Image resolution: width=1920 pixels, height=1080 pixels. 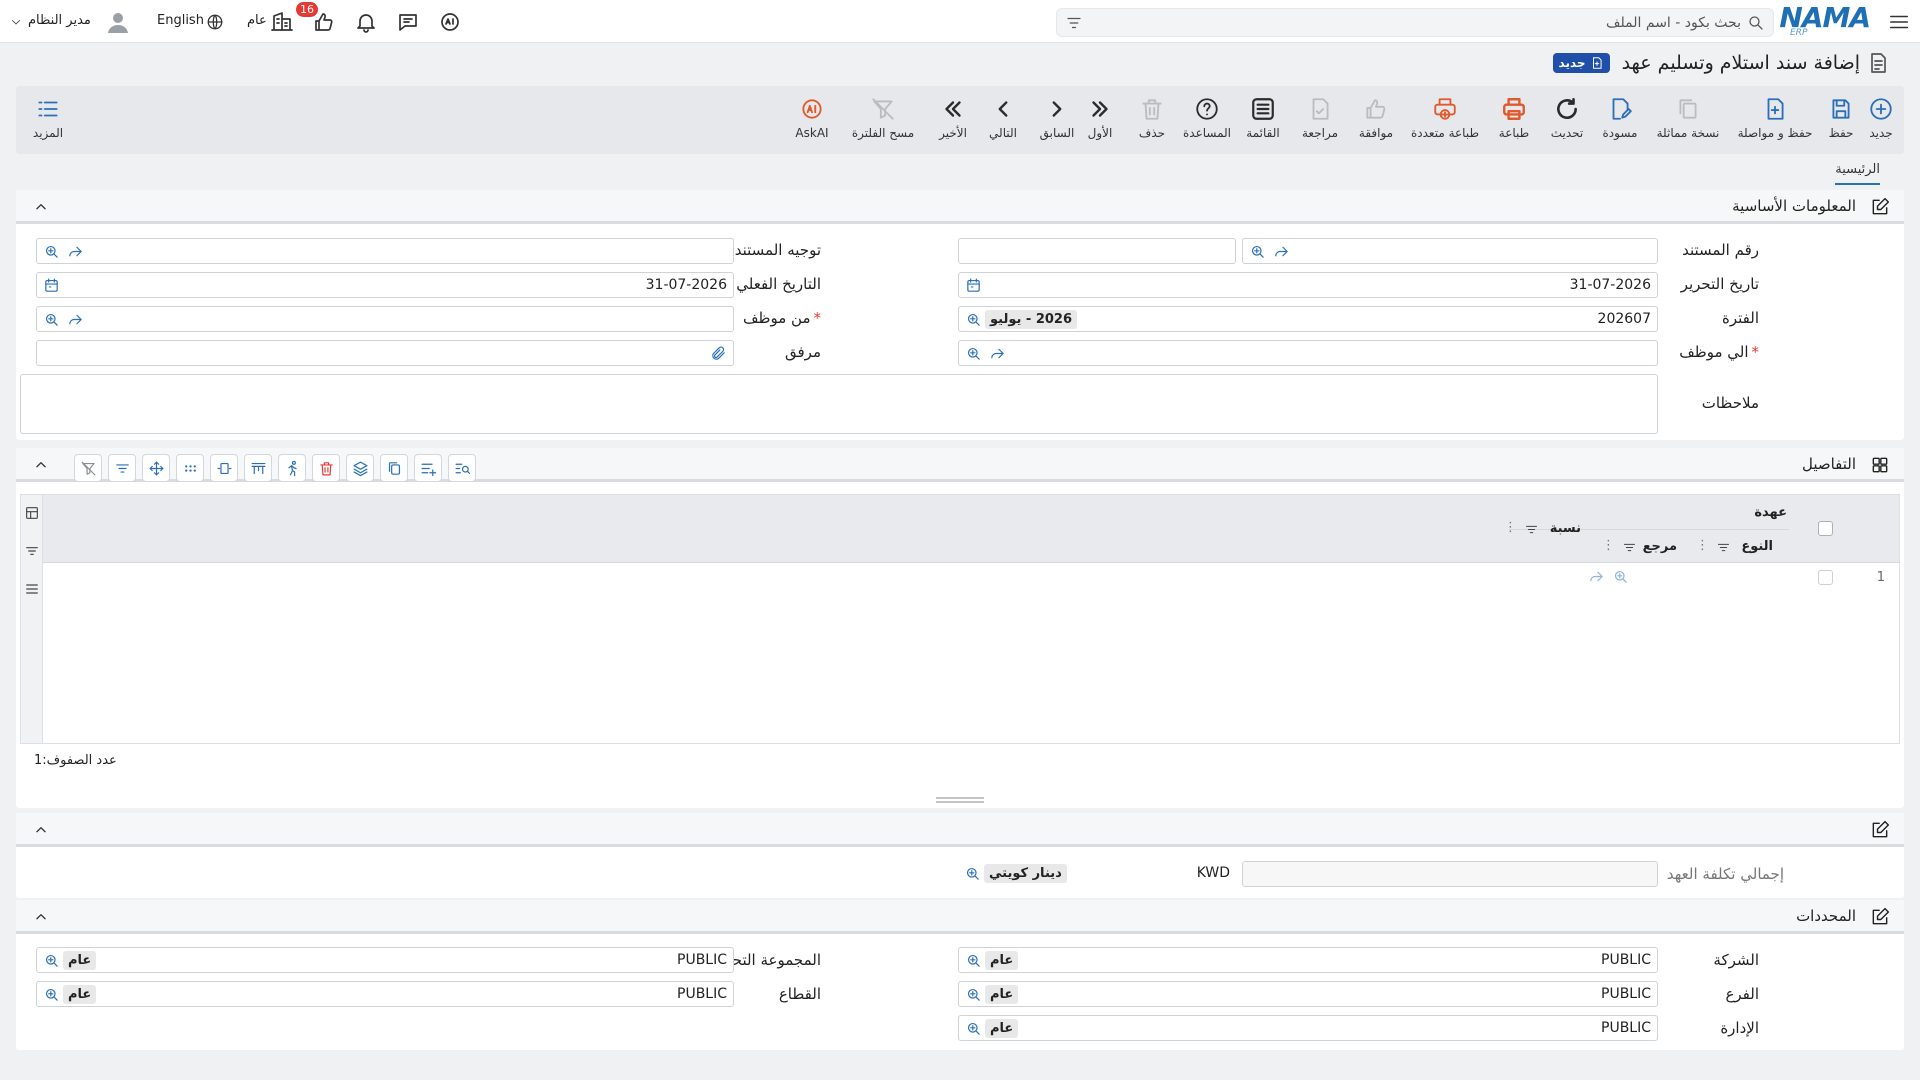 I want to click on search-input, so click(x=1441, y=22).